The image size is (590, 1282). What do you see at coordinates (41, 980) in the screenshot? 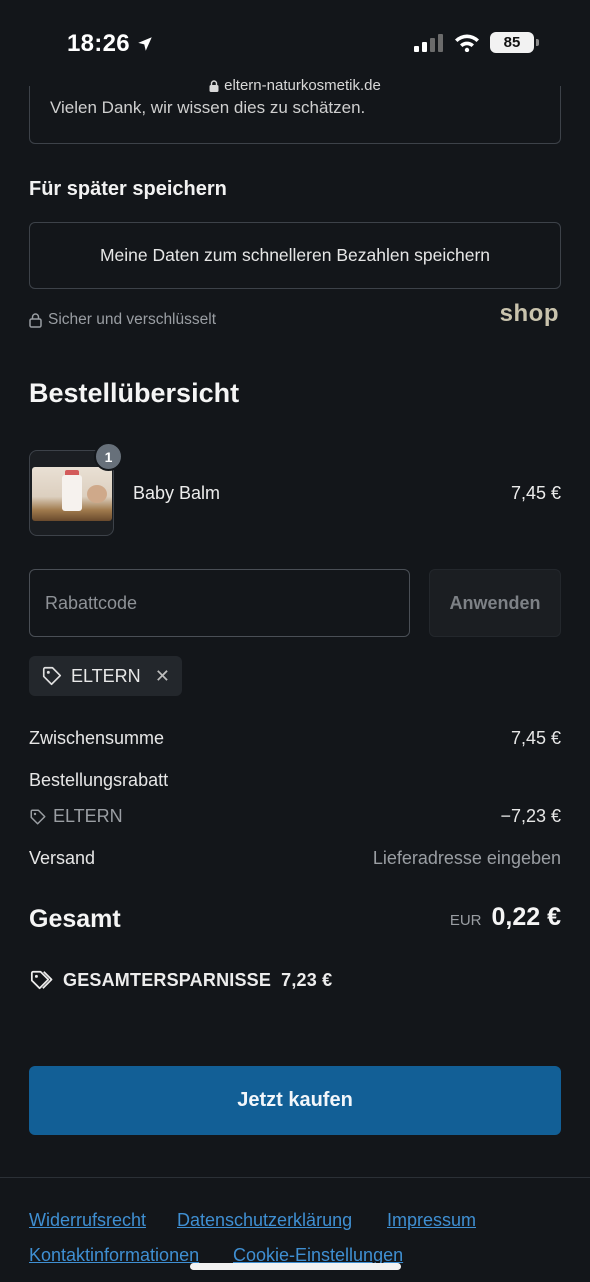
I see `savings-tag-icon` at bounding box center [41, 980].